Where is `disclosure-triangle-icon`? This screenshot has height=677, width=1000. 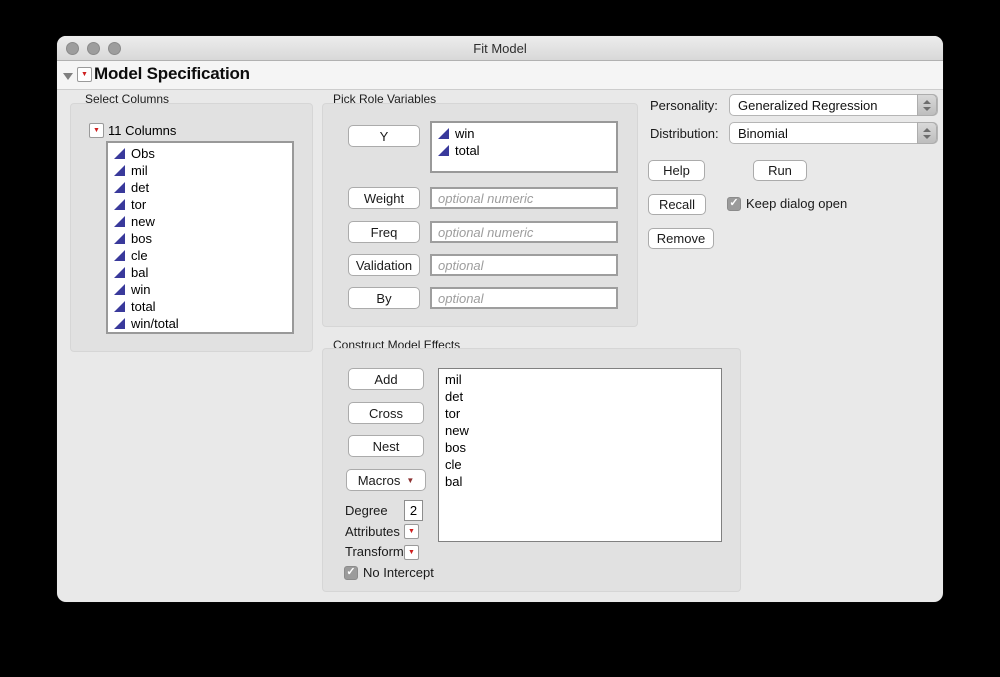 disclosure-triangle-icon is located at coordinates (68, 76).